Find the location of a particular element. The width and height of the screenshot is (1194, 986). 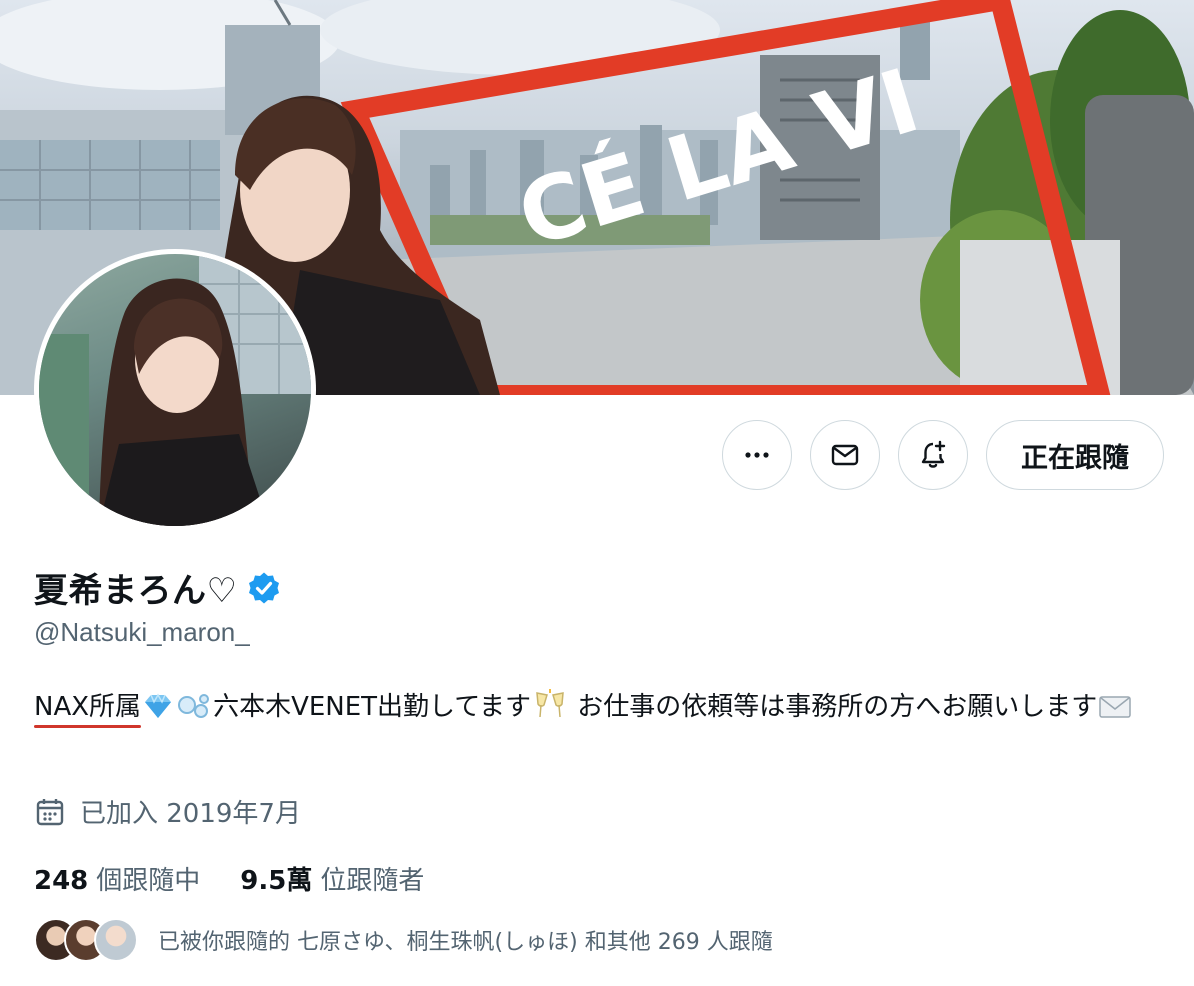

display-name: 夏希まろん♡ is located at coordinates (136, 591).